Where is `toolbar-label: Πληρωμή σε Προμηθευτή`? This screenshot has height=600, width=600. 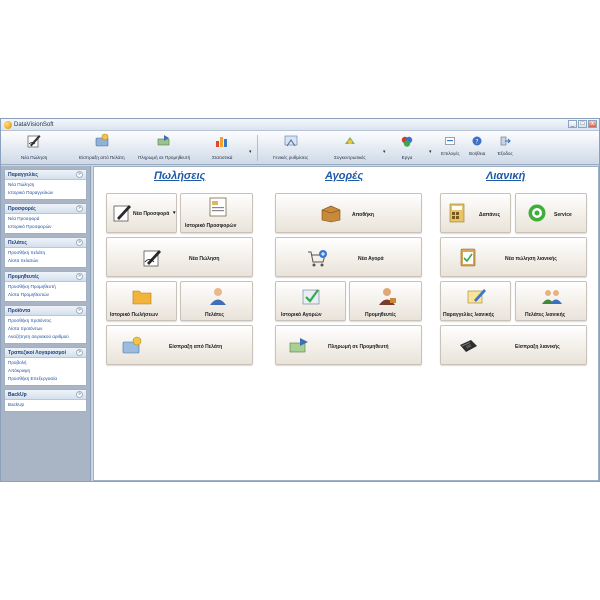
toolbar-label: Πληρωμή σε Προμηθευτή is located at coordinates (164, 157).